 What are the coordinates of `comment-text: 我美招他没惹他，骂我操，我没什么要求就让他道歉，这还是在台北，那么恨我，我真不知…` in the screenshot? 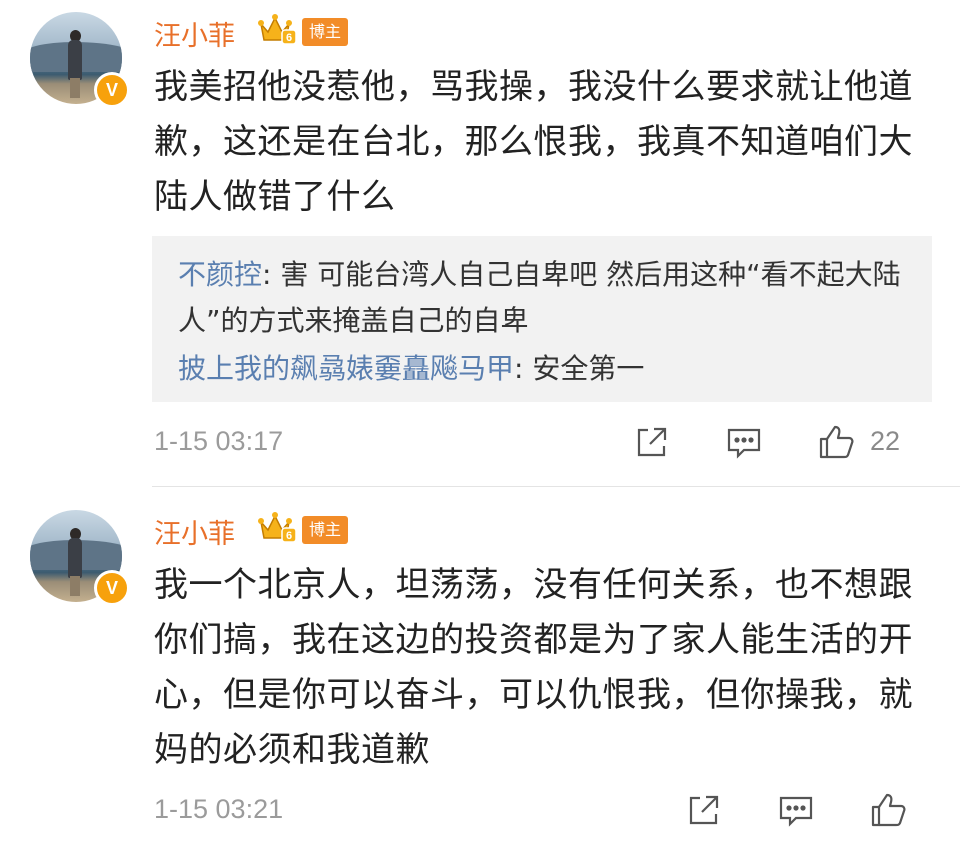 It's located at (533, 142).